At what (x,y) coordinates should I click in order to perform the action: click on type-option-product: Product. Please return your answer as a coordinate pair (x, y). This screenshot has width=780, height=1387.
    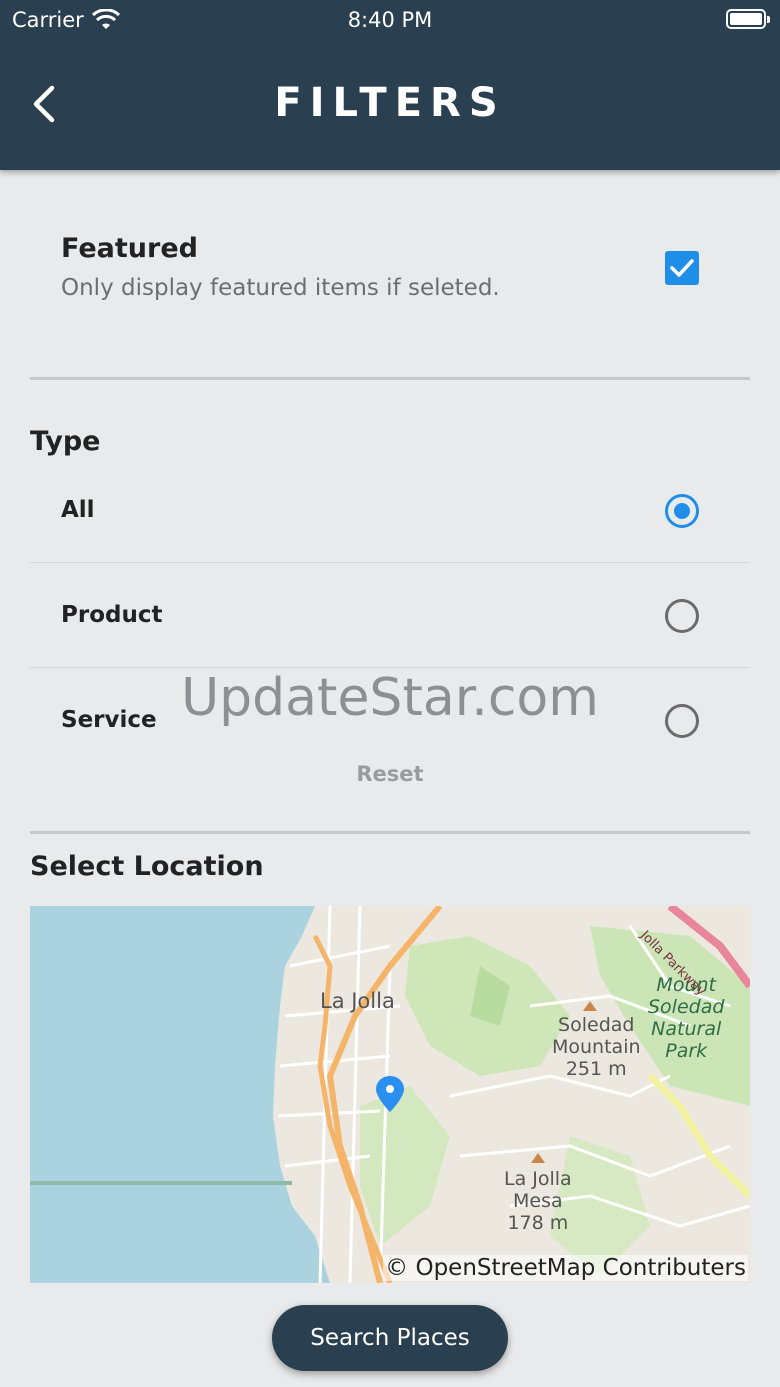
    Looking at the image, I should click on (390, 615).